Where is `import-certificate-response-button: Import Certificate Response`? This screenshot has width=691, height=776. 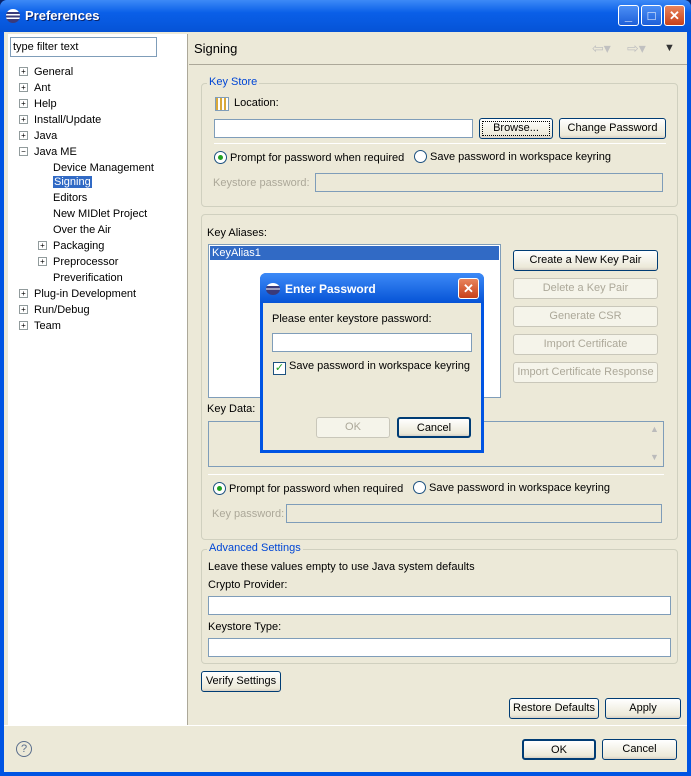
import-certificate-response-button: Import Certificate Response is located at coordinates (585, 372).